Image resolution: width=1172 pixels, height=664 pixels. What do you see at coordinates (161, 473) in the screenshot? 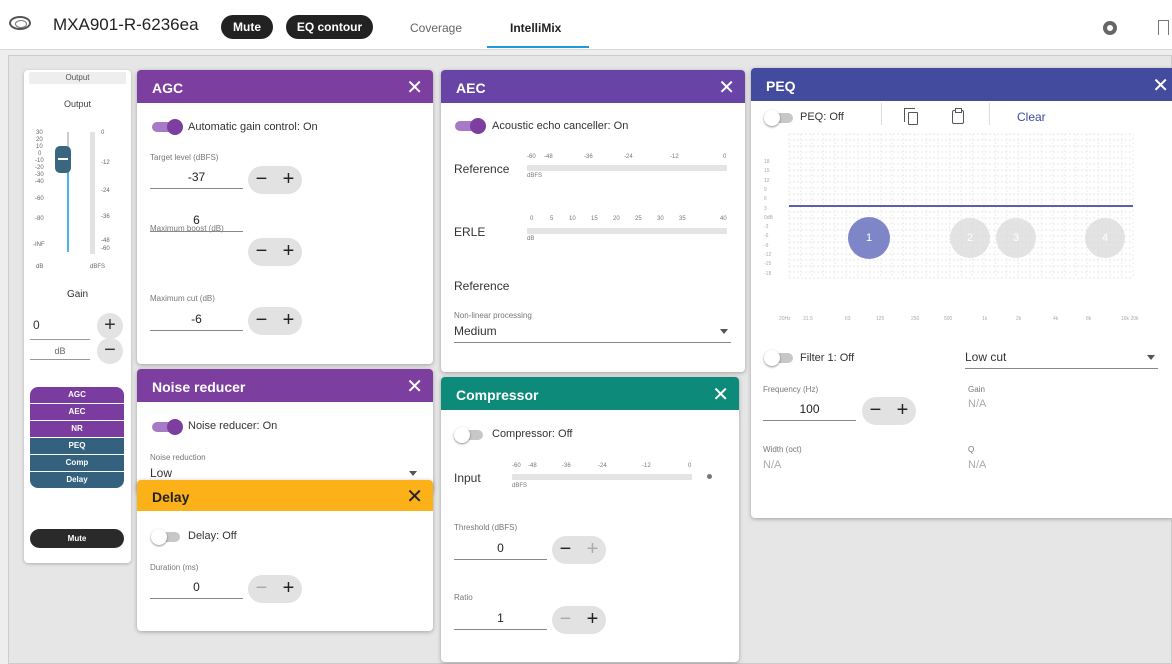
I see `noise-reduction-value: Low` at bounding box center [161, 473].